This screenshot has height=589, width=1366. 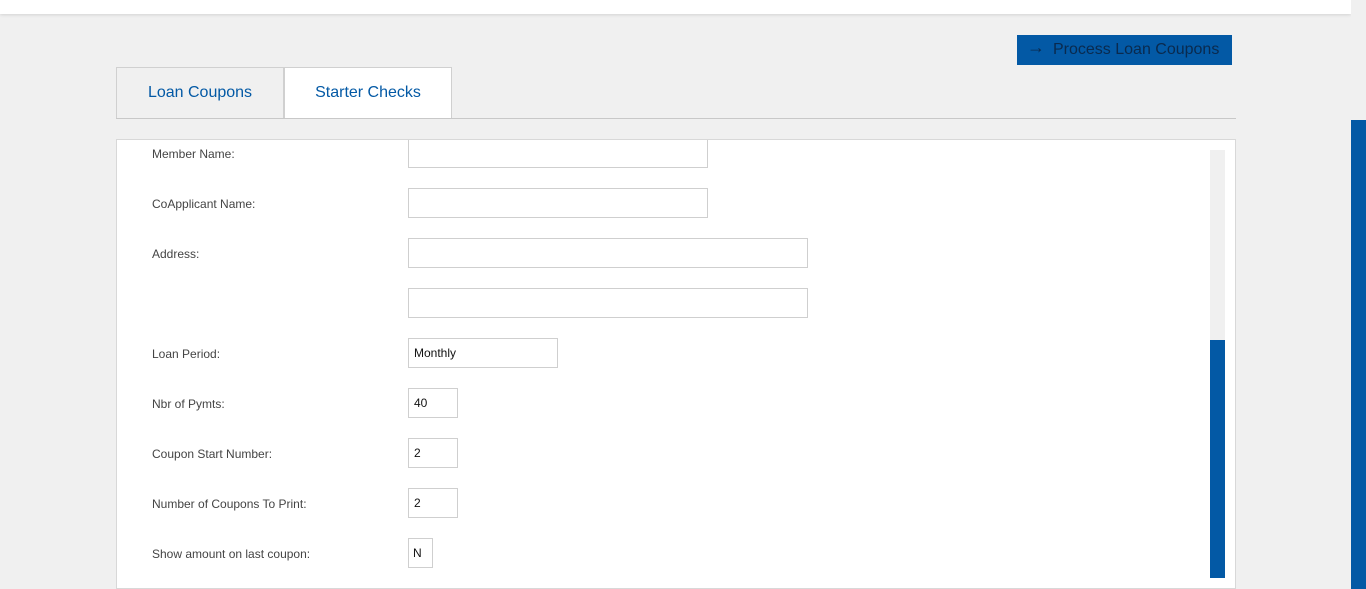 What do you see at coordinates (1036, 46) in the screenshot?
I see `arrow-right-icon: →` at bounding box center [1036, 46].